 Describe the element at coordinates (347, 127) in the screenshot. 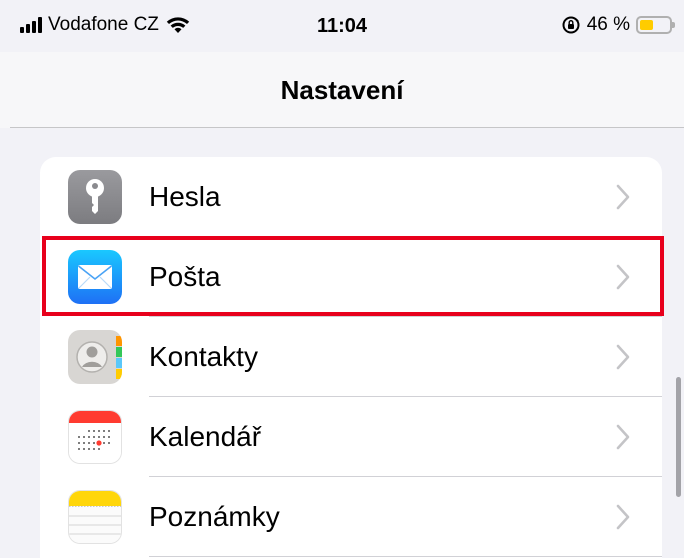

I see `nav-divider` at that location.